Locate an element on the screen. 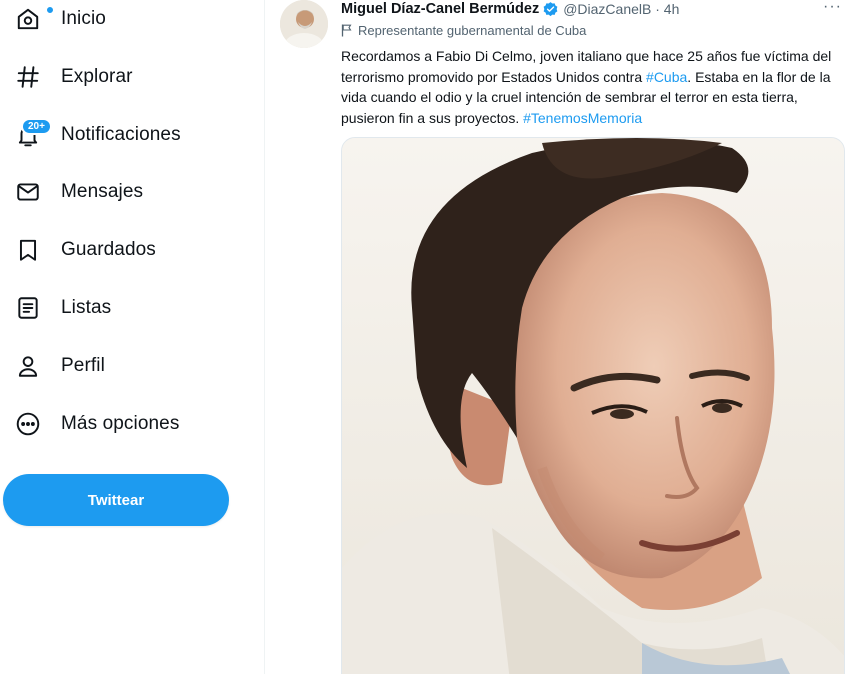 This screenshot has height=674, width=850. bookmark-icon is located at coordinates (28, 250).